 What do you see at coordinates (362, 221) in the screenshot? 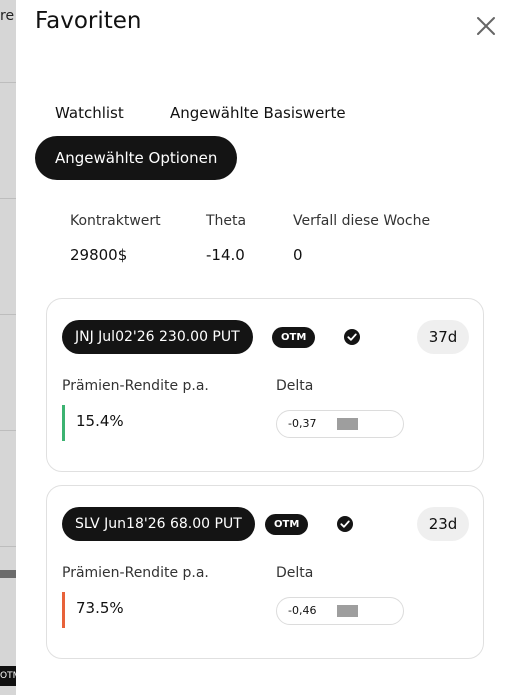
I see `summary-label-verfall: Verfall diese Woche` at bounding box center [362, 221].